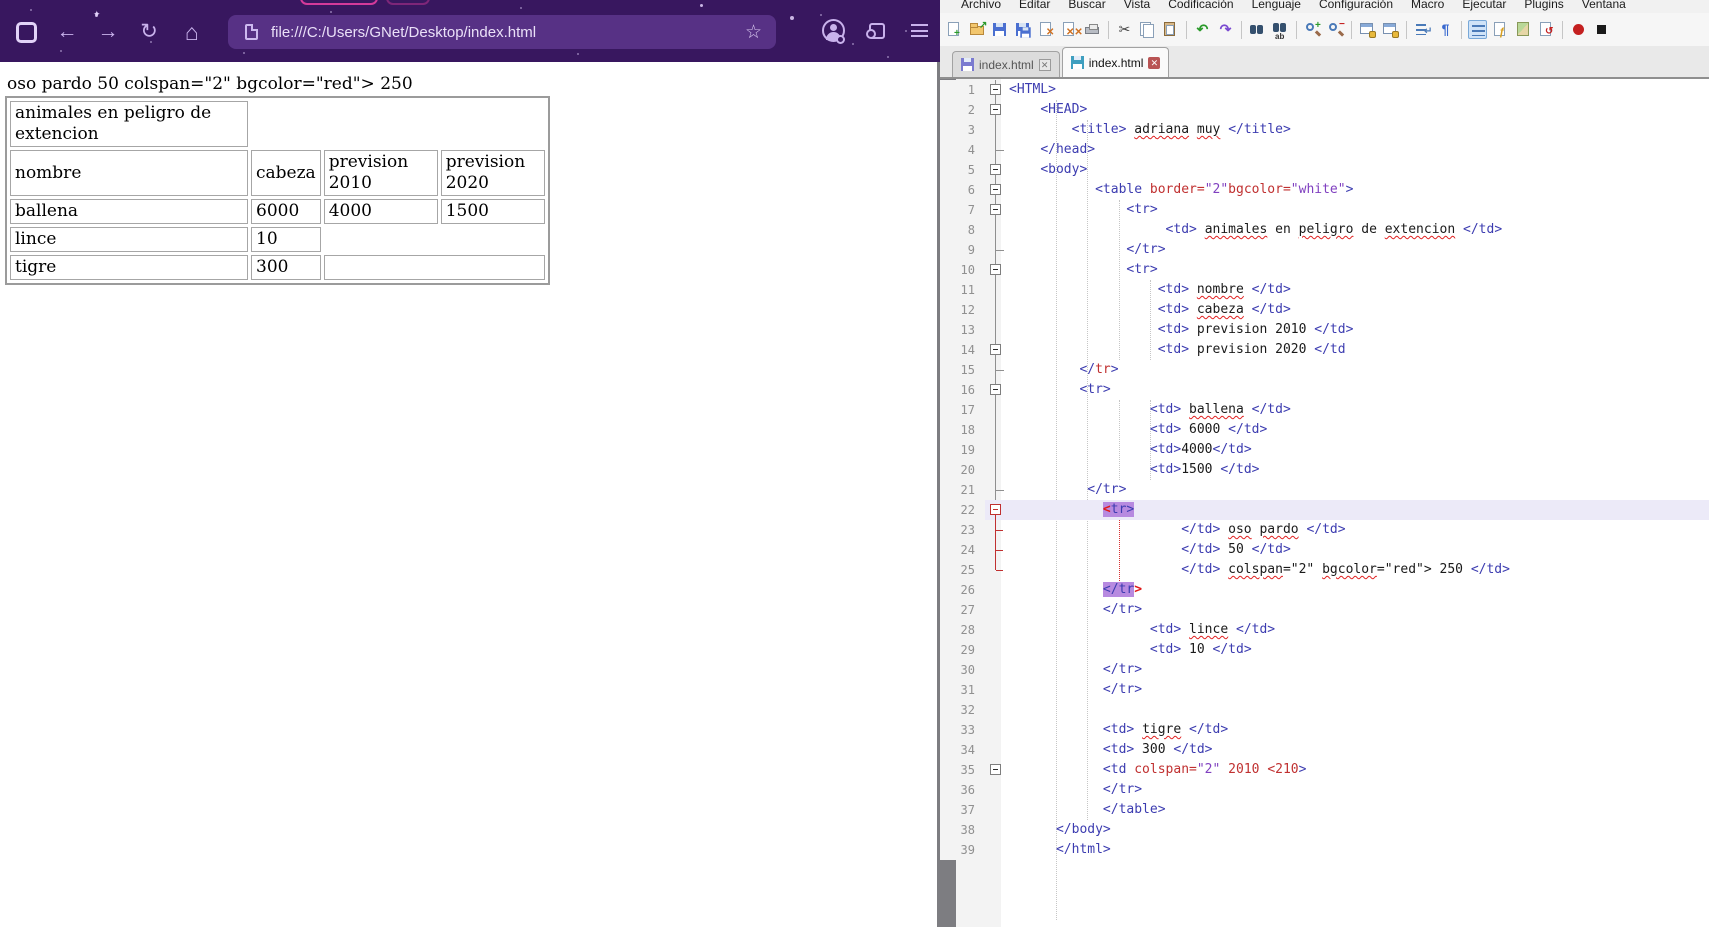  What do you see at coordinates (875, 31) in the screenshot?
I see `extensions-puzzle-icon` at bounding box center [875, 31].